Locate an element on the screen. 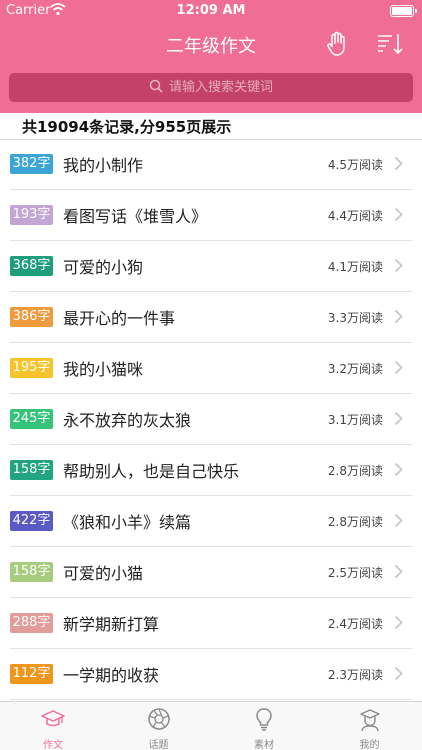 This screenshot has width=422, height=750. list-item: 422字 《狼和小羊》续篇 2.8万阅读 is located at coordinates (211, 521).